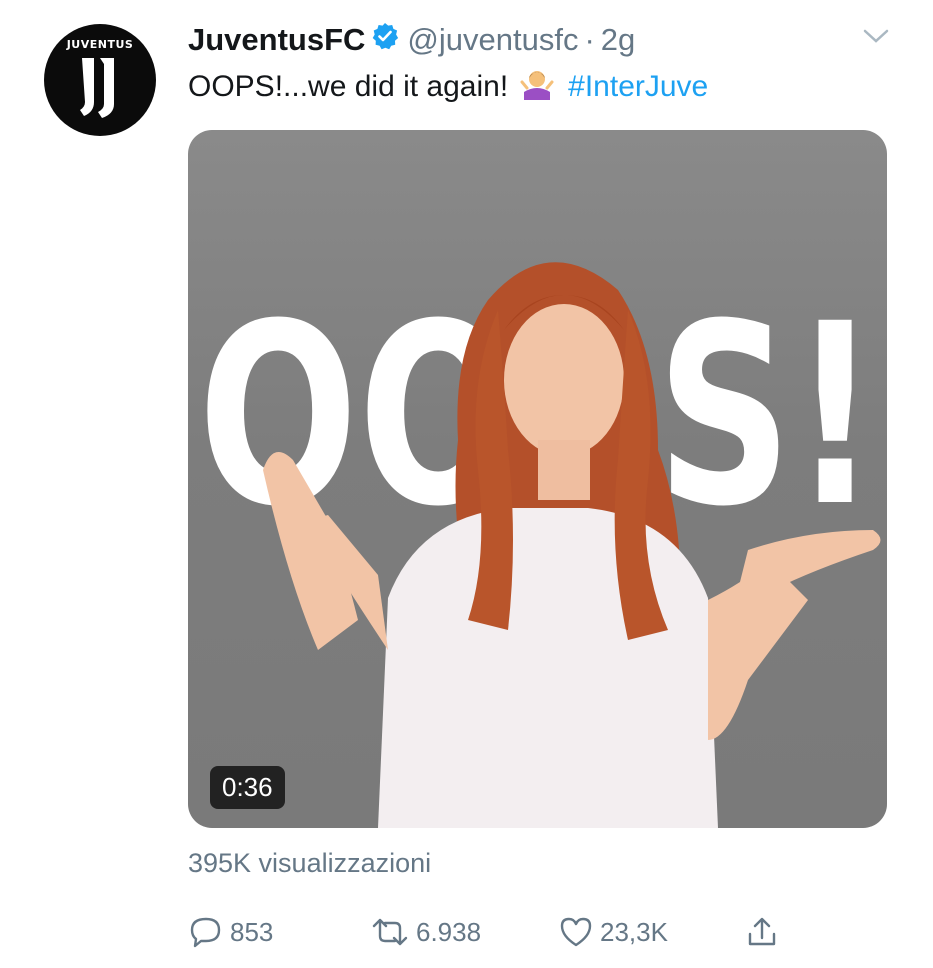  I want to click on heart-icon, so click(576, 932).